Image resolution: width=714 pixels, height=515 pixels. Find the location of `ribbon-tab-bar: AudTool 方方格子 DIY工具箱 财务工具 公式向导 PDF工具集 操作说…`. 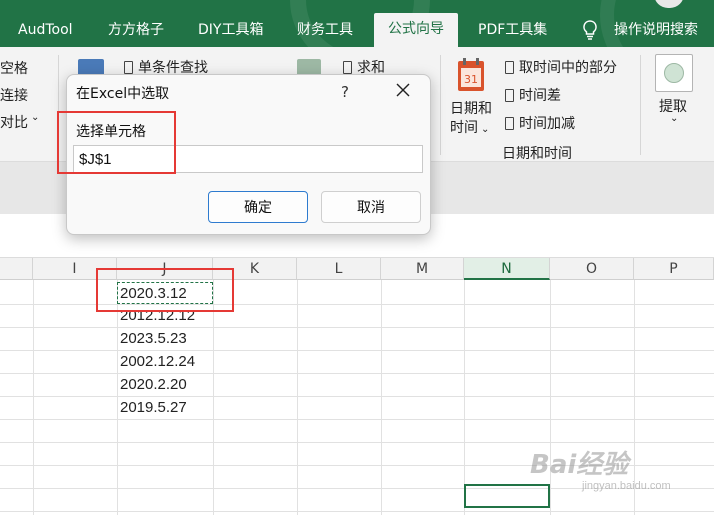

ribbon-tab-bar: AudTool 方方格子 DIY工具箱 财务工具 公式向导 PDF工具集 操作说… is located at coordinates (357, 23).